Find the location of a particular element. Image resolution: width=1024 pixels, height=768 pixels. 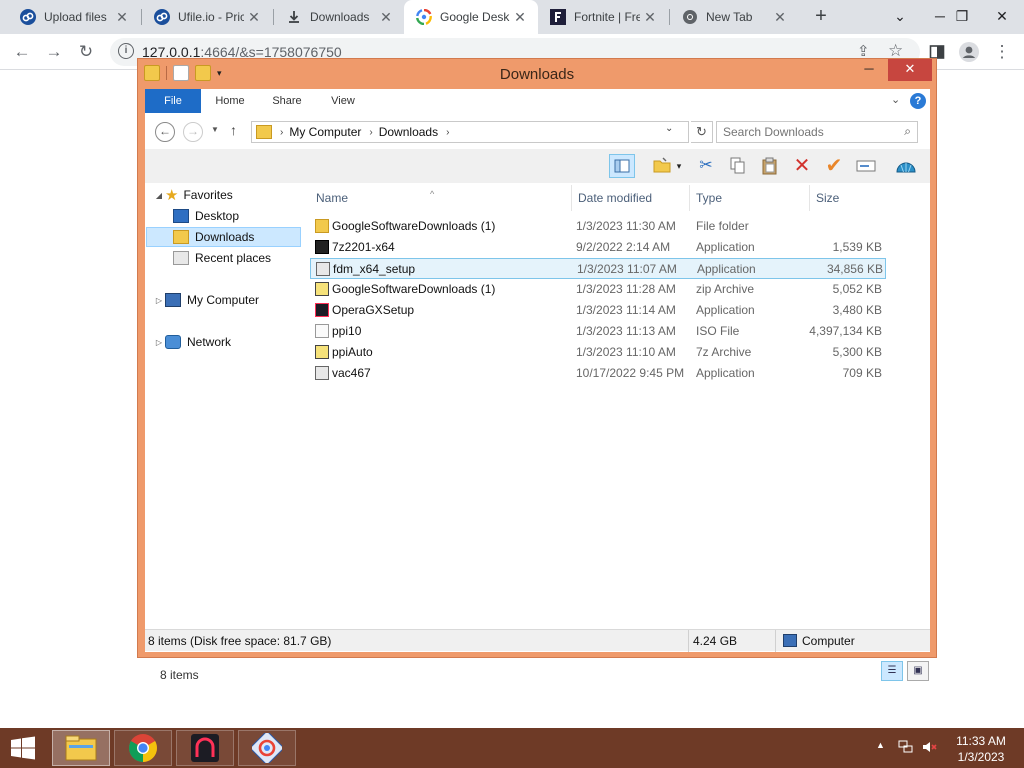

breadcrumb-downloads: Downloads is located at coordinates (408, 132).